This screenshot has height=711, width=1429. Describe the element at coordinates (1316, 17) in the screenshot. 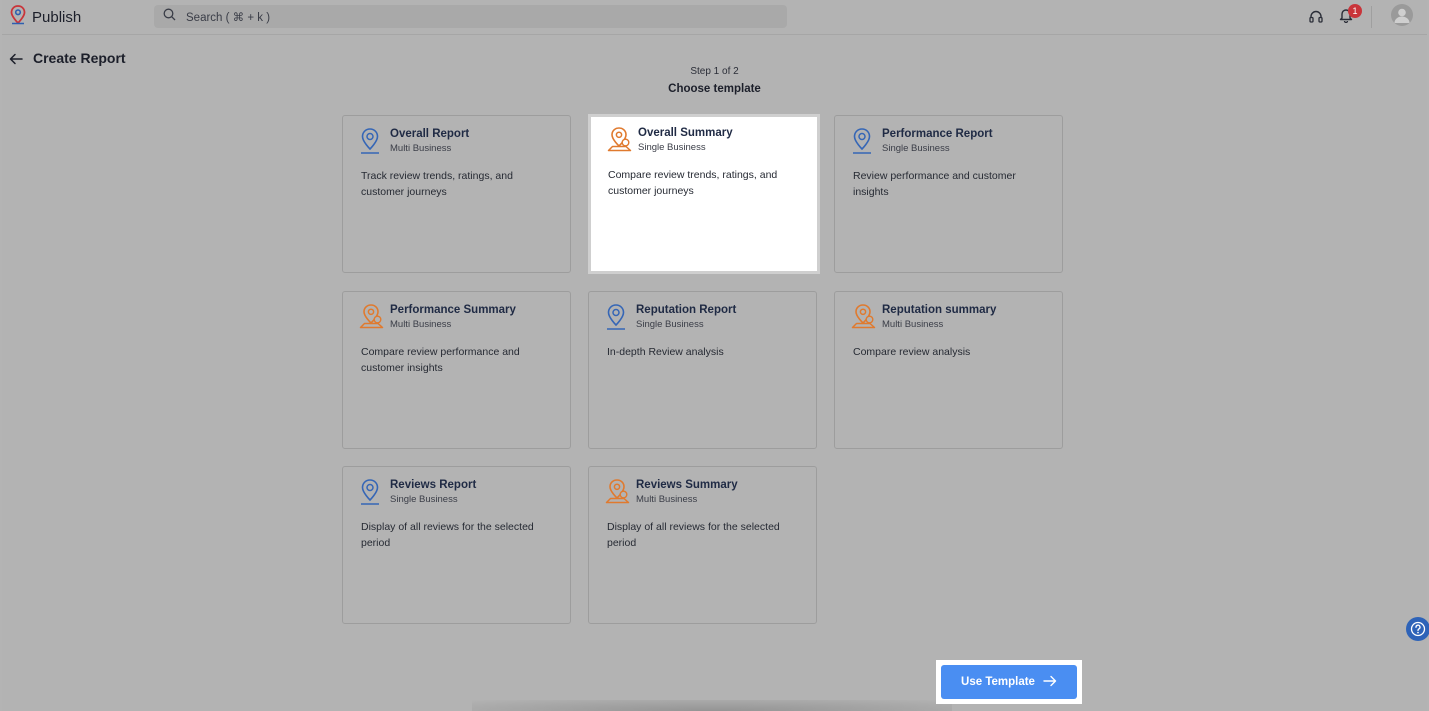

I see `headset-support-icon` at that location.